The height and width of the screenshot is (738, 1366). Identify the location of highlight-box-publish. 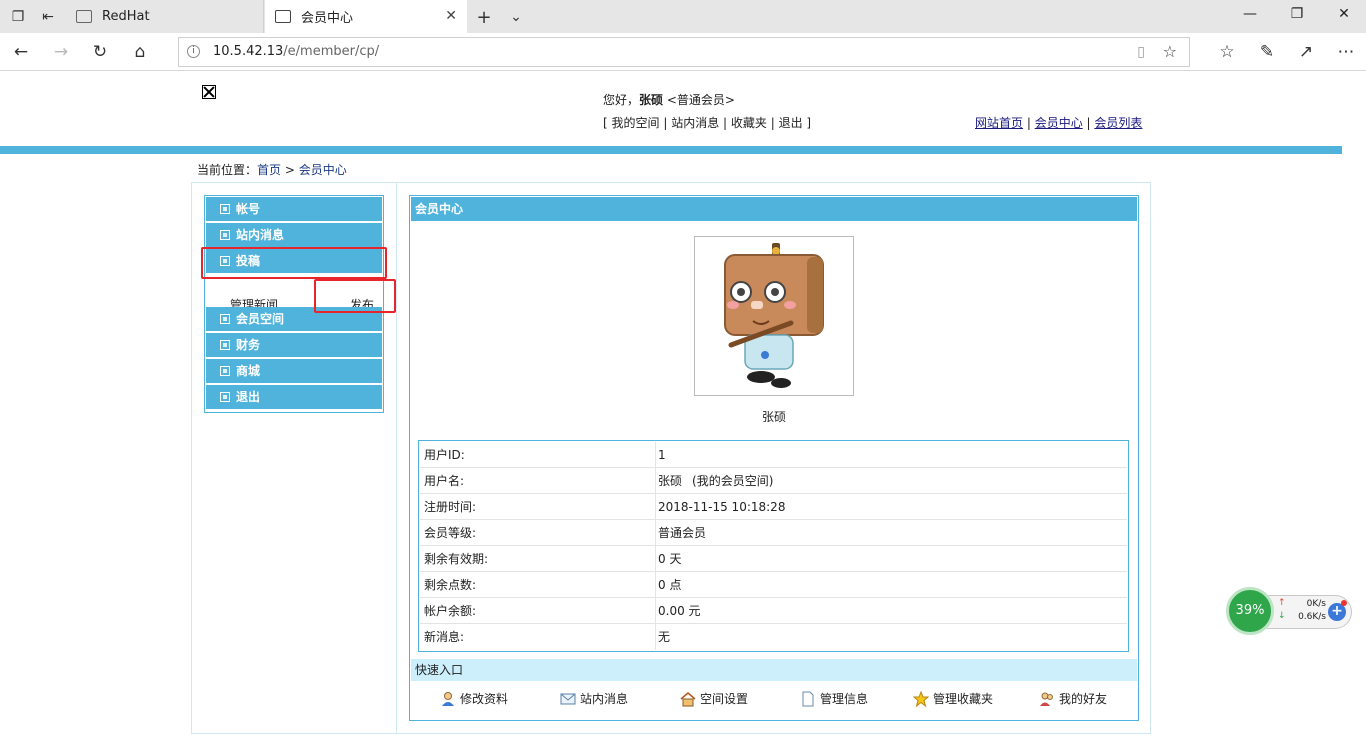
(355, 296).